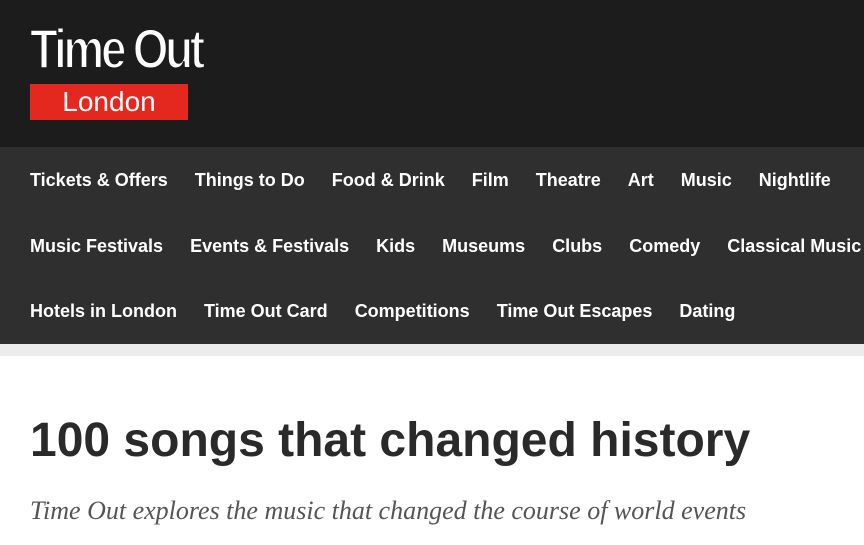 The image size is (864, 545). What do you see at coordinates (795, 180) in the screenshot?
I see `nav-item-nightlife: Nightlife` at bounding box center [795, 180].